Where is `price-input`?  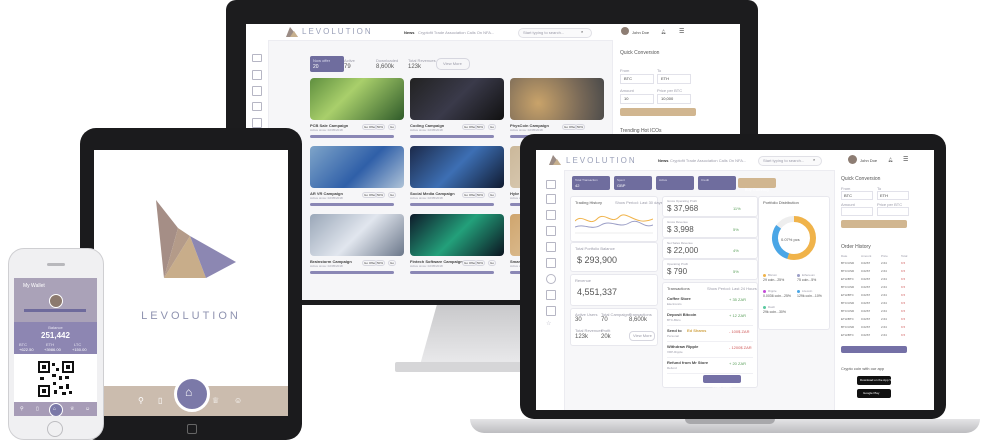 price-input is located at coordinates (893, 211).